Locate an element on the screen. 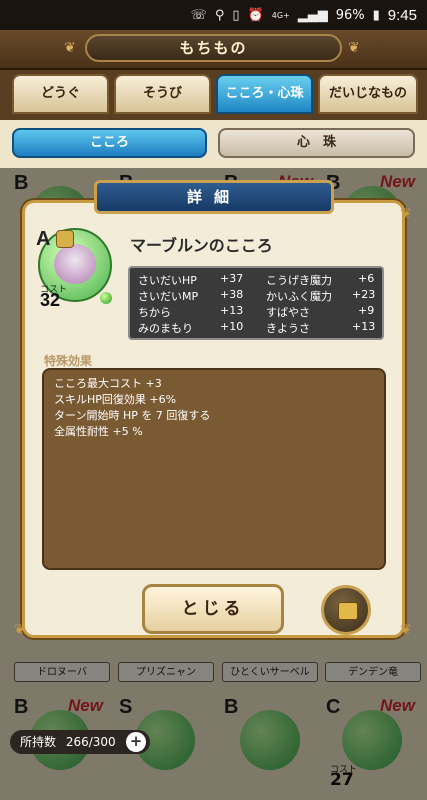  expand-inventory-button: + is located at coordinates (136, 742).